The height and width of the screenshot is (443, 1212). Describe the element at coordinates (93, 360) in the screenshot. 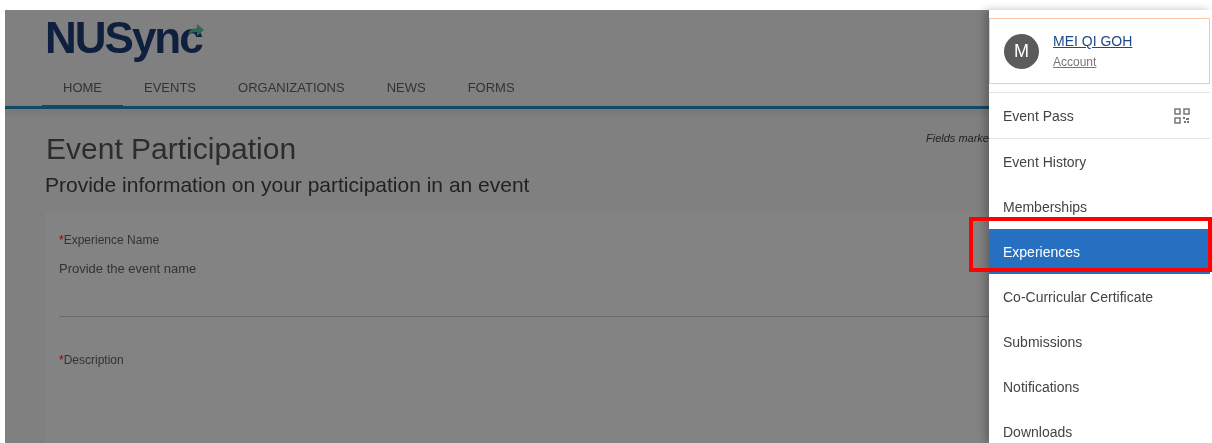

I see `field-label: Description` at that location.